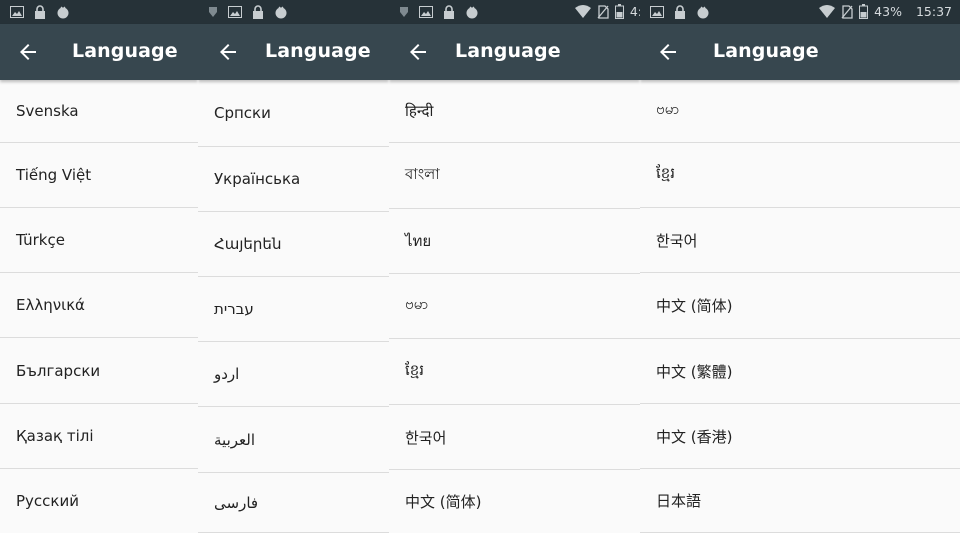 This screenshot has width=960, height=533. What do you see at coordinates (293, 374) in the screenshot?
I see `language-item: اردو` at bounding box center [293, 374].